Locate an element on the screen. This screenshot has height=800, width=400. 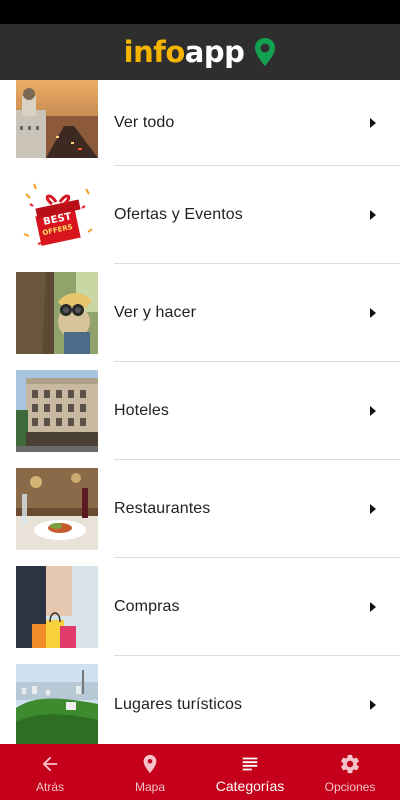
nav-map: Mapa is located at coordinates (150, 772).